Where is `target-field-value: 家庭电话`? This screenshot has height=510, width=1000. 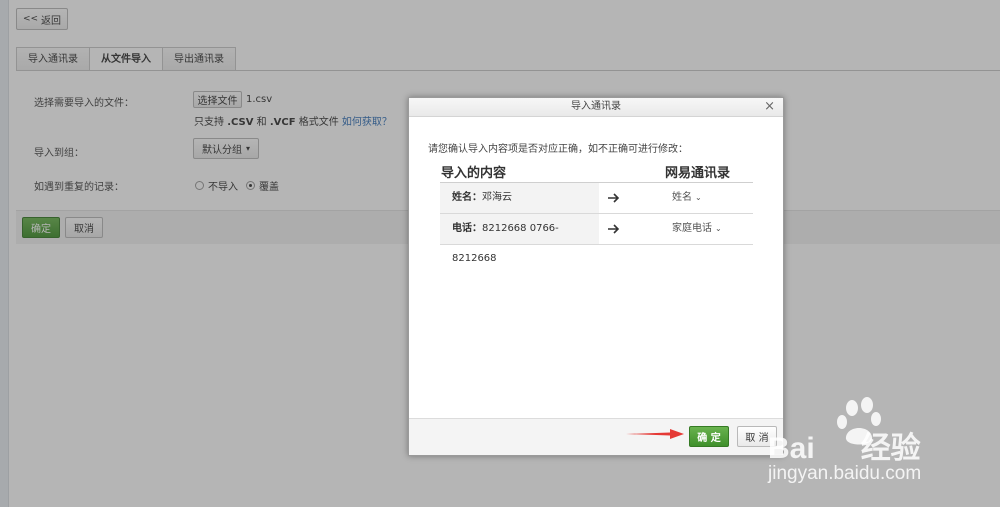 target-field-value: 家庭电话 is located at coordinates (692, 228).